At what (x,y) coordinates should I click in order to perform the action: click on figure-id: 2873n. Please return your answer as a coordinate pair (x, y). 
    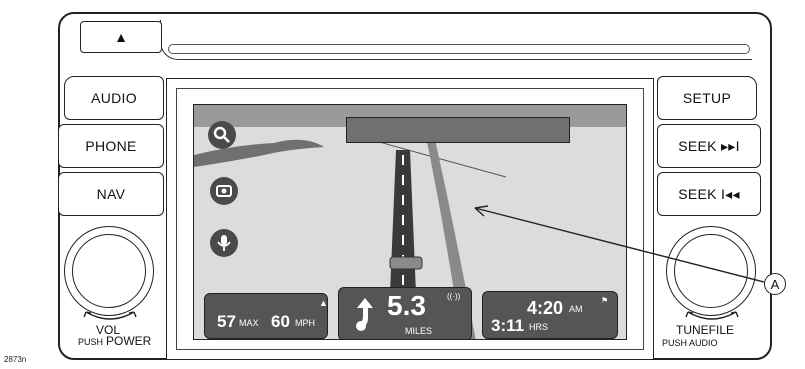
    Looking at the image, I should click on (15, 359).